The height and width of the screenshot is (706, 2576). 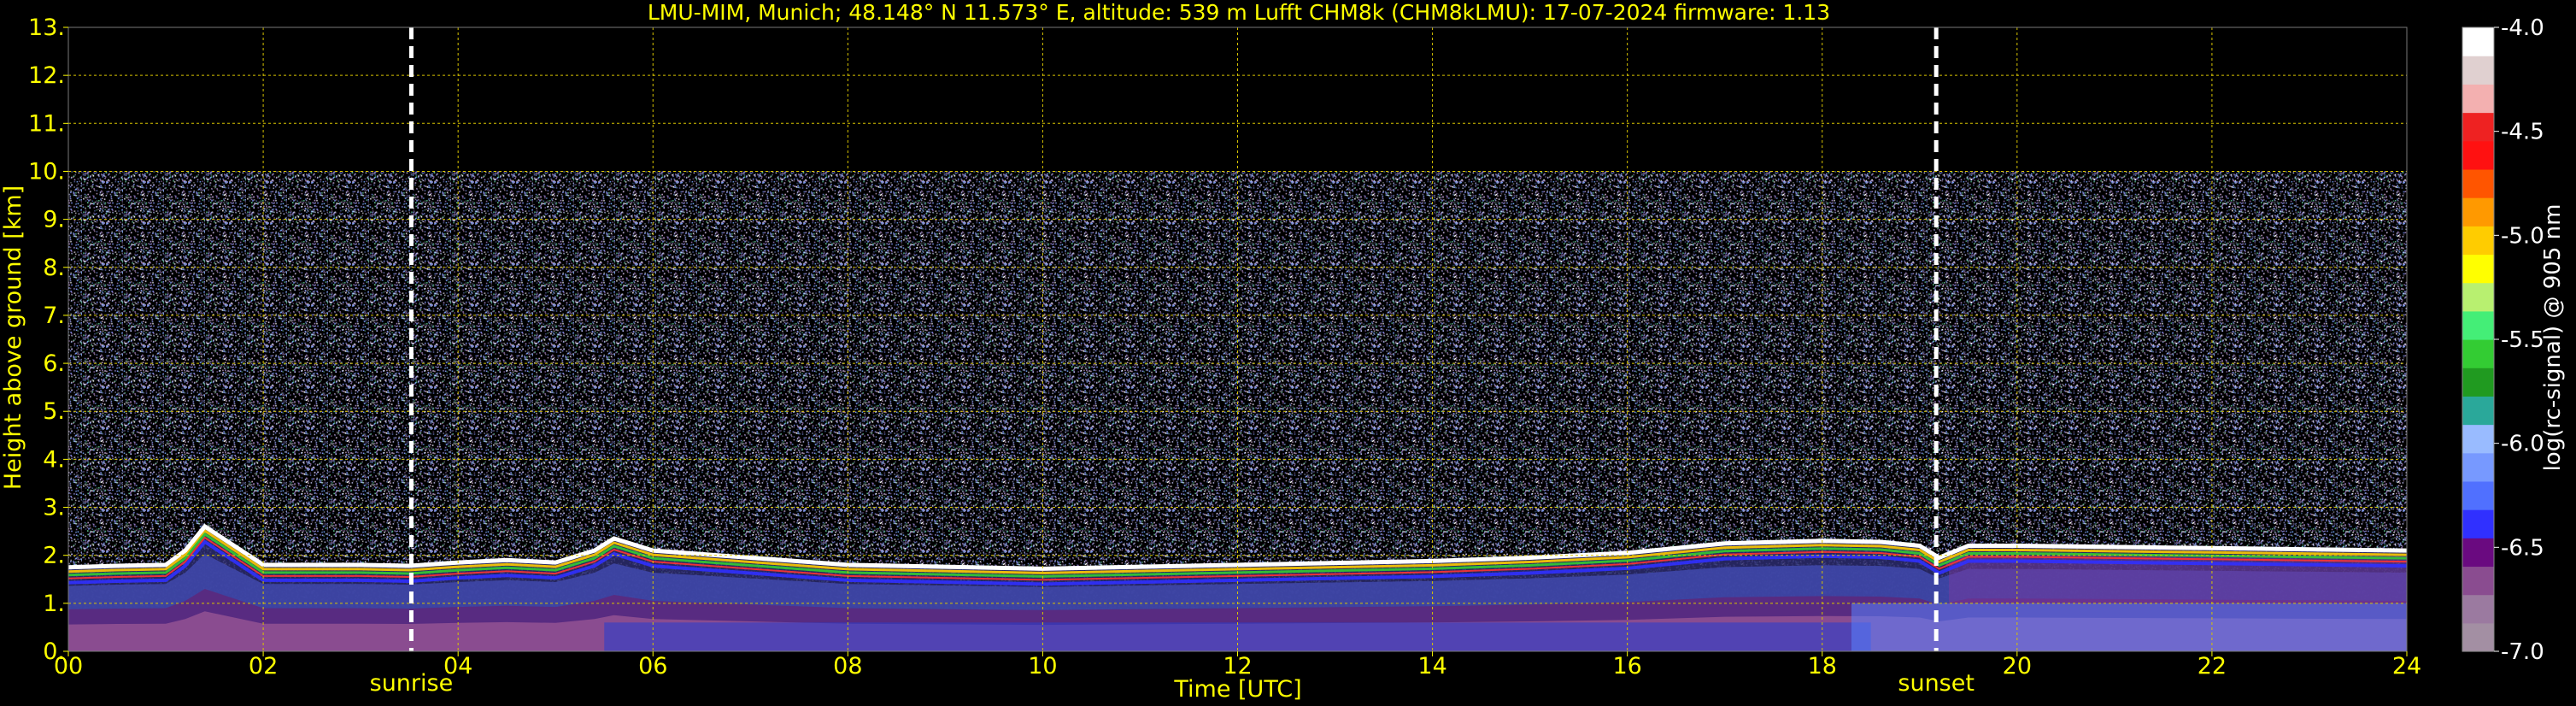 I want to click on colorbar-tick-label: -7.0, so click(x=2522, y=652).